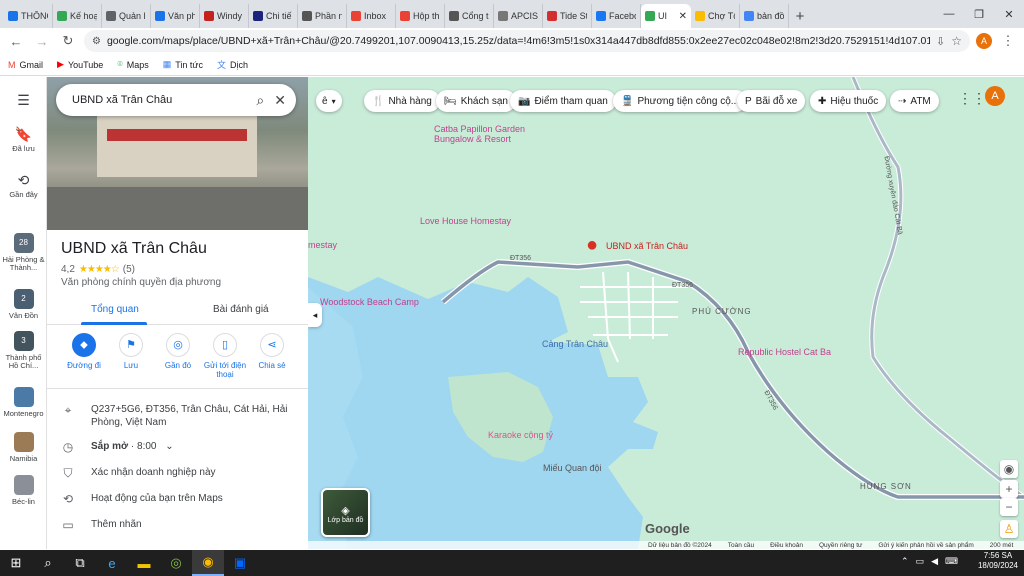 This screenshot has width=1024, height=576. I want to click on map-label-woodstock: Woodstock Beach Camp, so click(369, 302).